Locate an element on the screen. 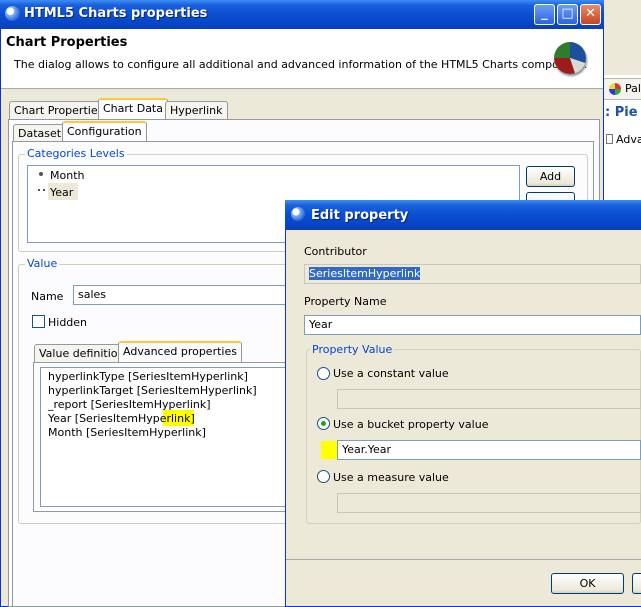  list-item: hyperlinkType [SeriesItemHyperlink] is located at coordinates (148, 376).